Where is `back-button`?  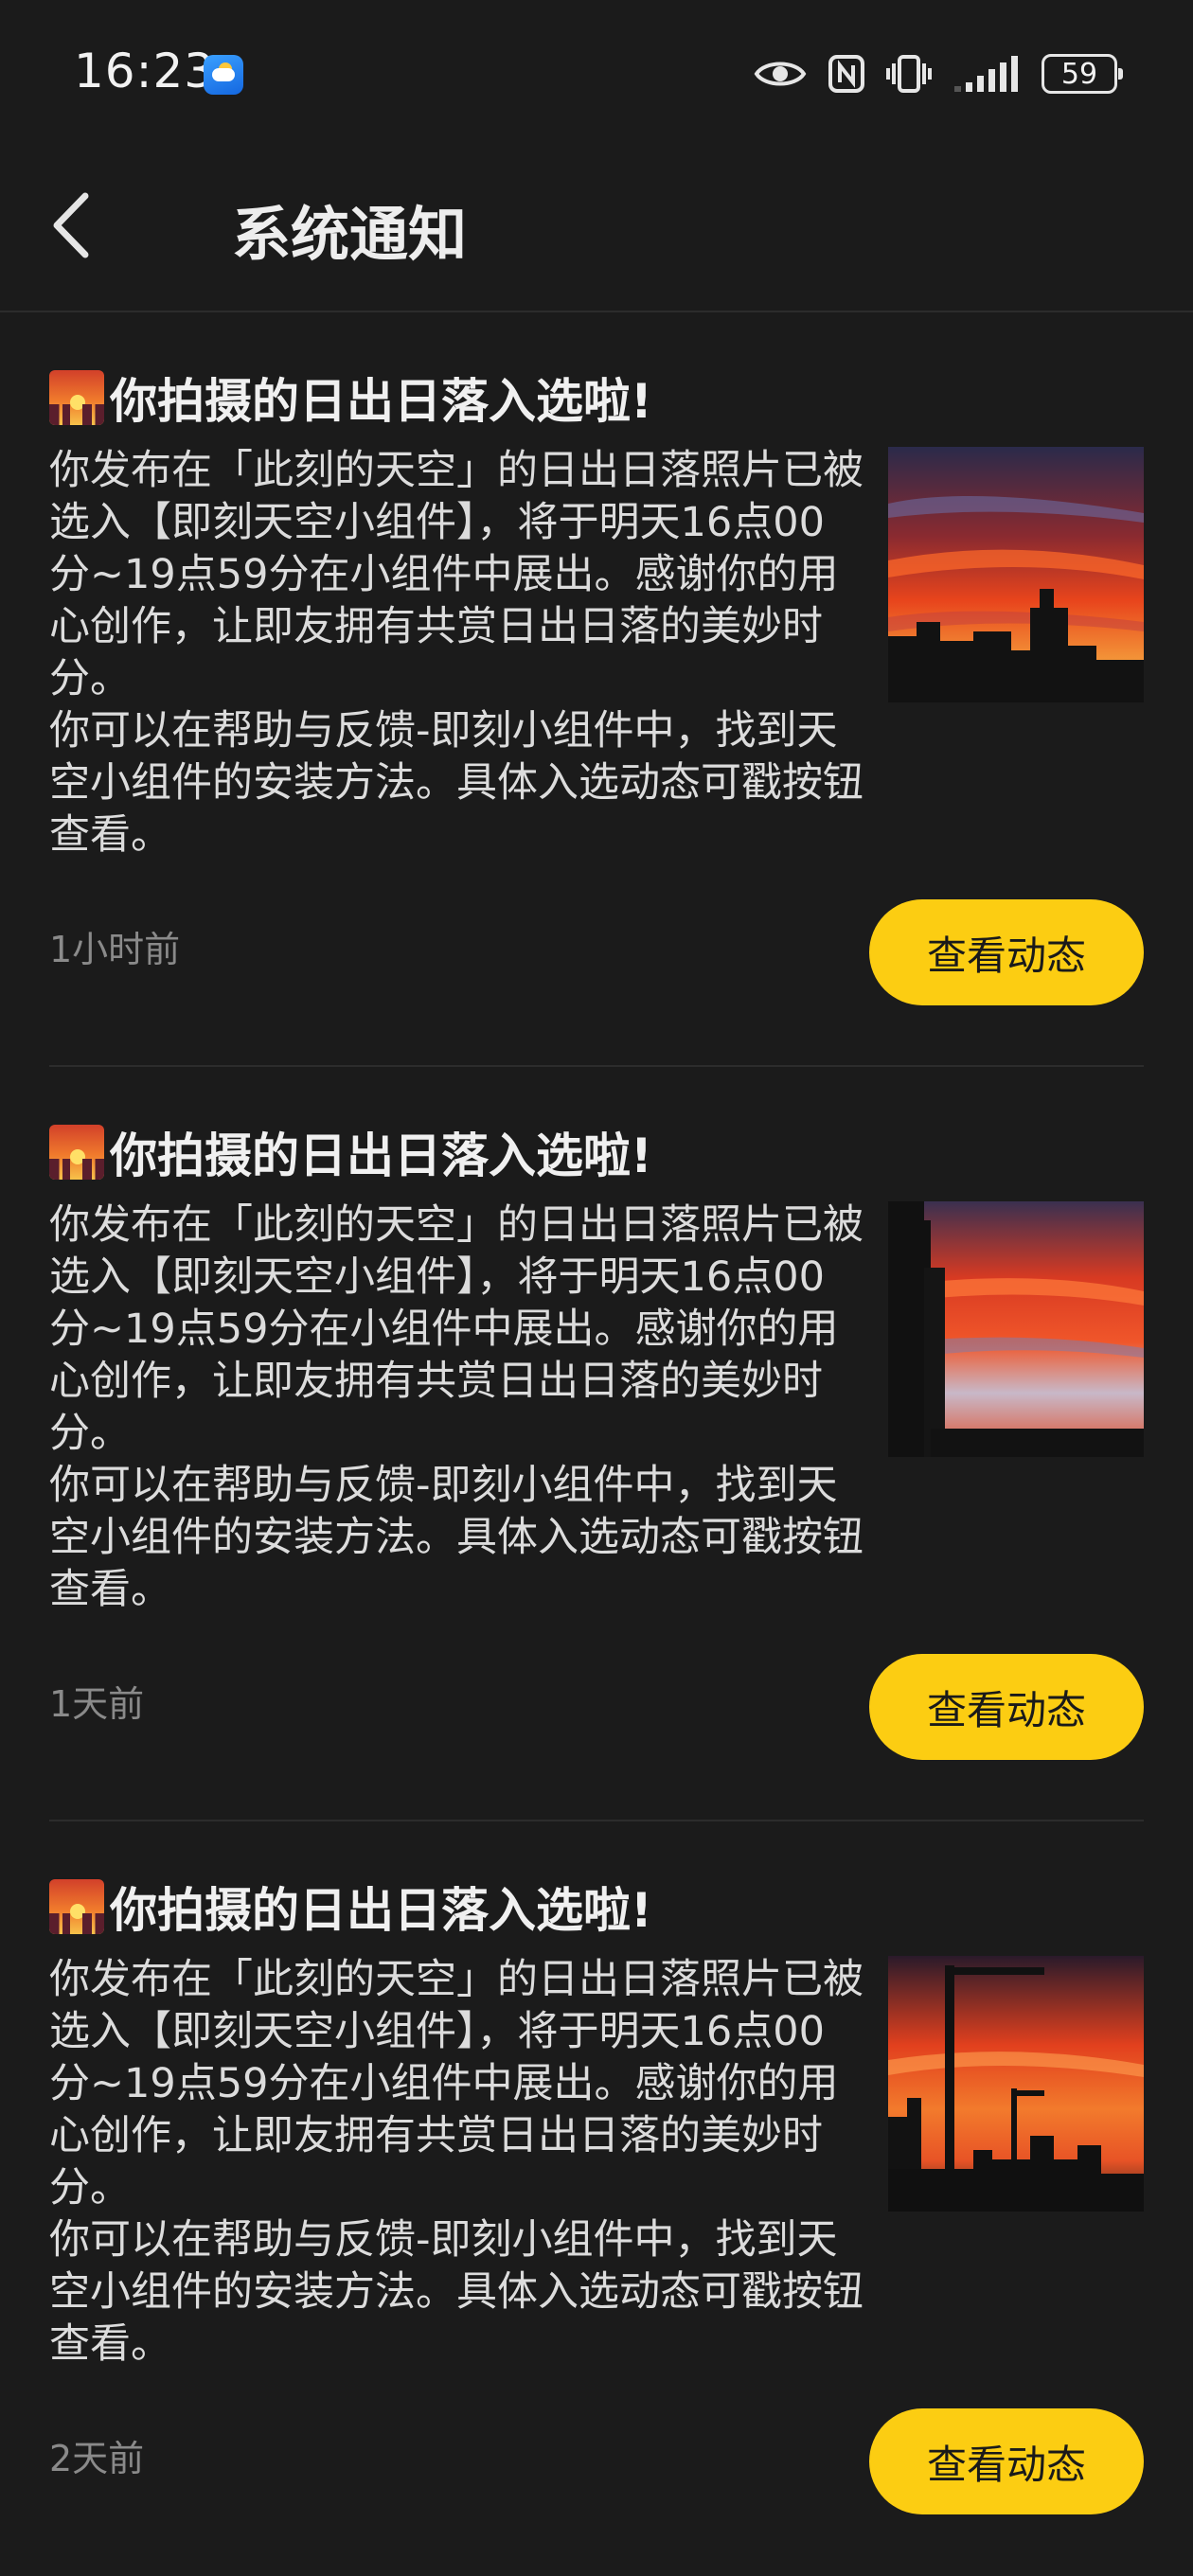
back-button is located at coordinates (76, 226).